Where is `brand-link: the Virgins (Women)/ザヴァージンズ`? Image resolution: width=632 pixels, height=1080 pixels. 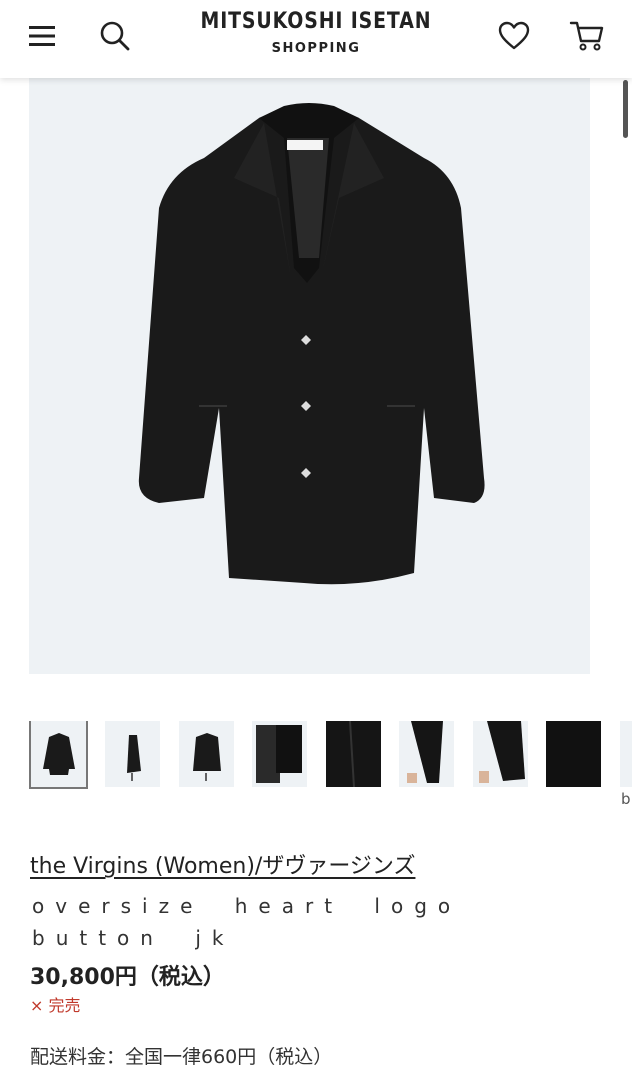 brand-link: the Virgins (Women)/ザヴァージンズ is located at coordinates (222, 864).